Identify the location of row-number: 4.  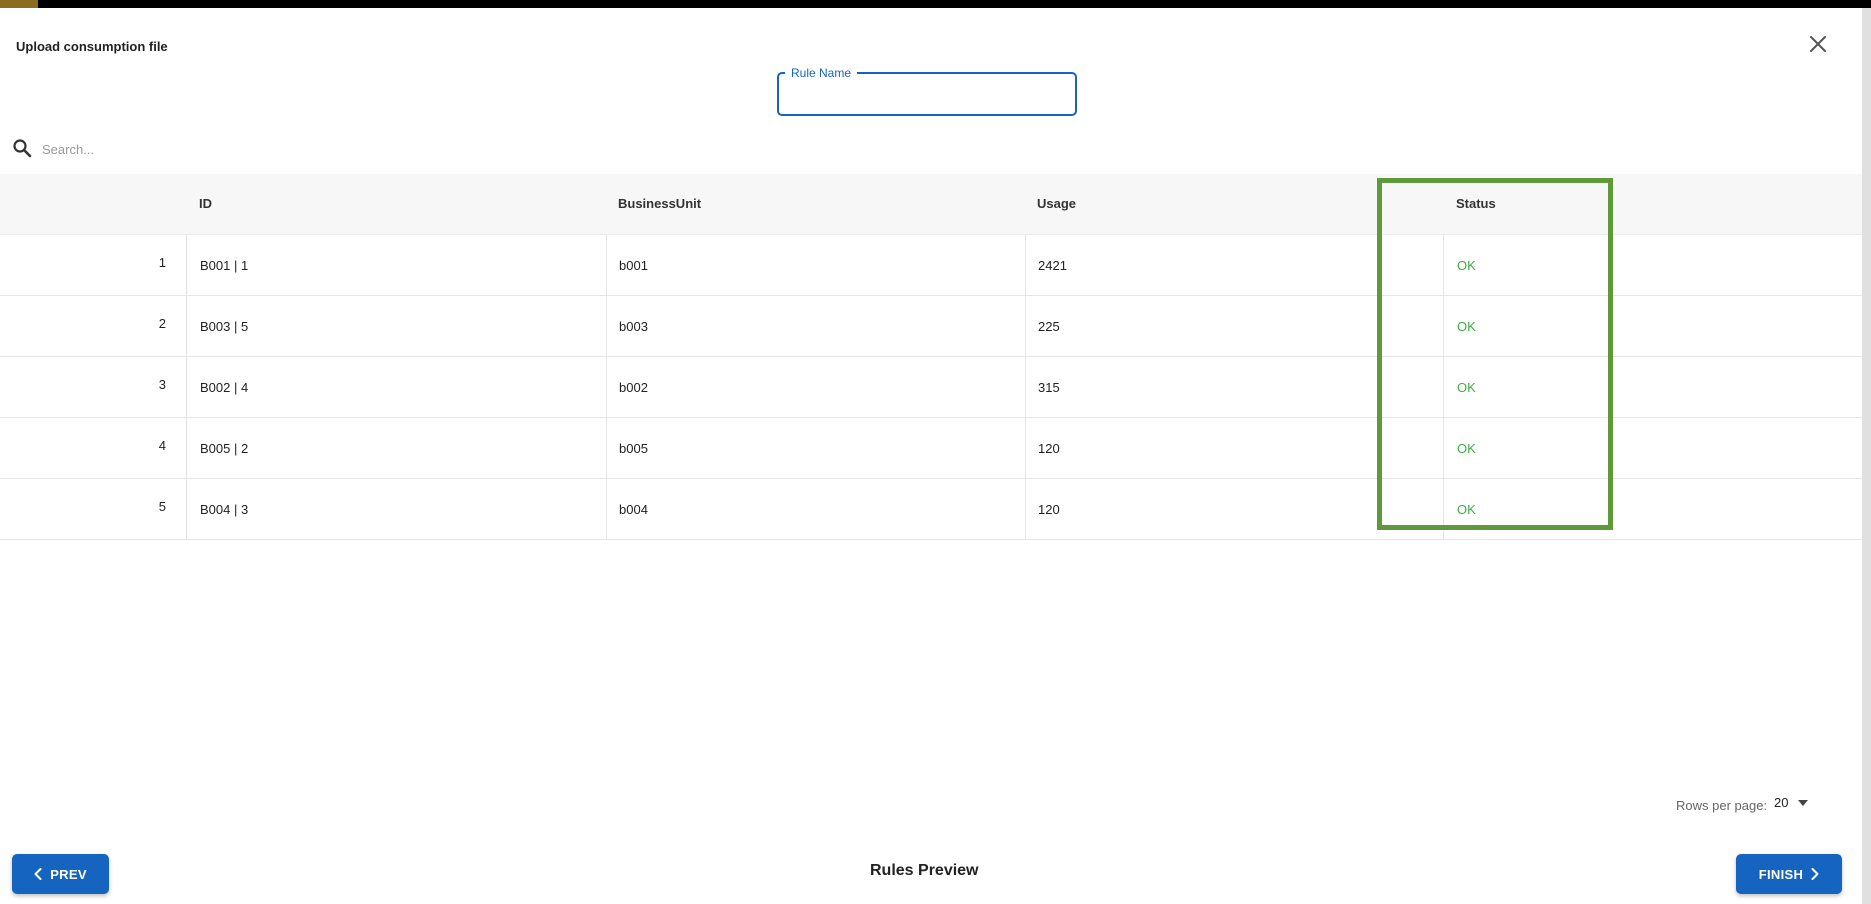
(93, 448).